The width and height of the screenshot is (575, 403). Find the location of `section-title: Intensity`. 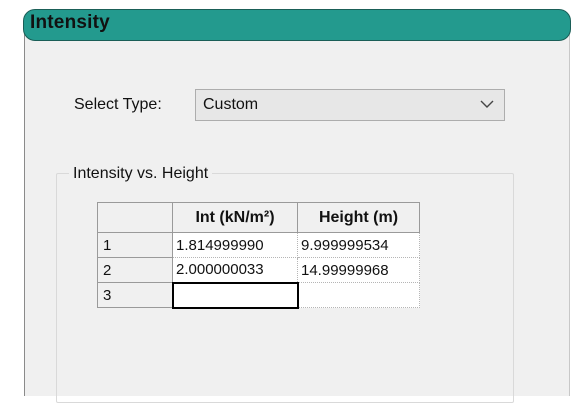

section-title: Intensity is located at coordinates (70, 22).